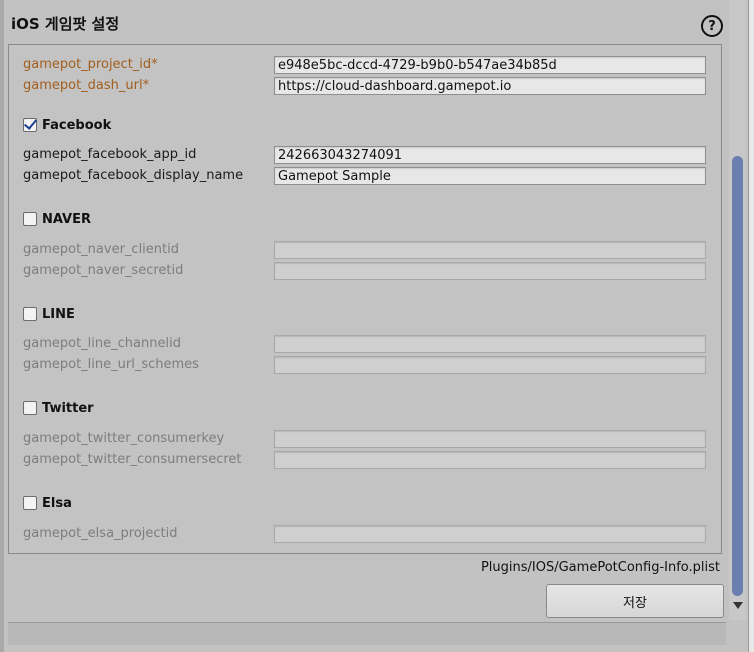 This screenshot has height=652, width=754. What do you see at coordinates (490, 534) in the screenshot?
I see `elsa-projectid-field` at bounding box center [490, 534].